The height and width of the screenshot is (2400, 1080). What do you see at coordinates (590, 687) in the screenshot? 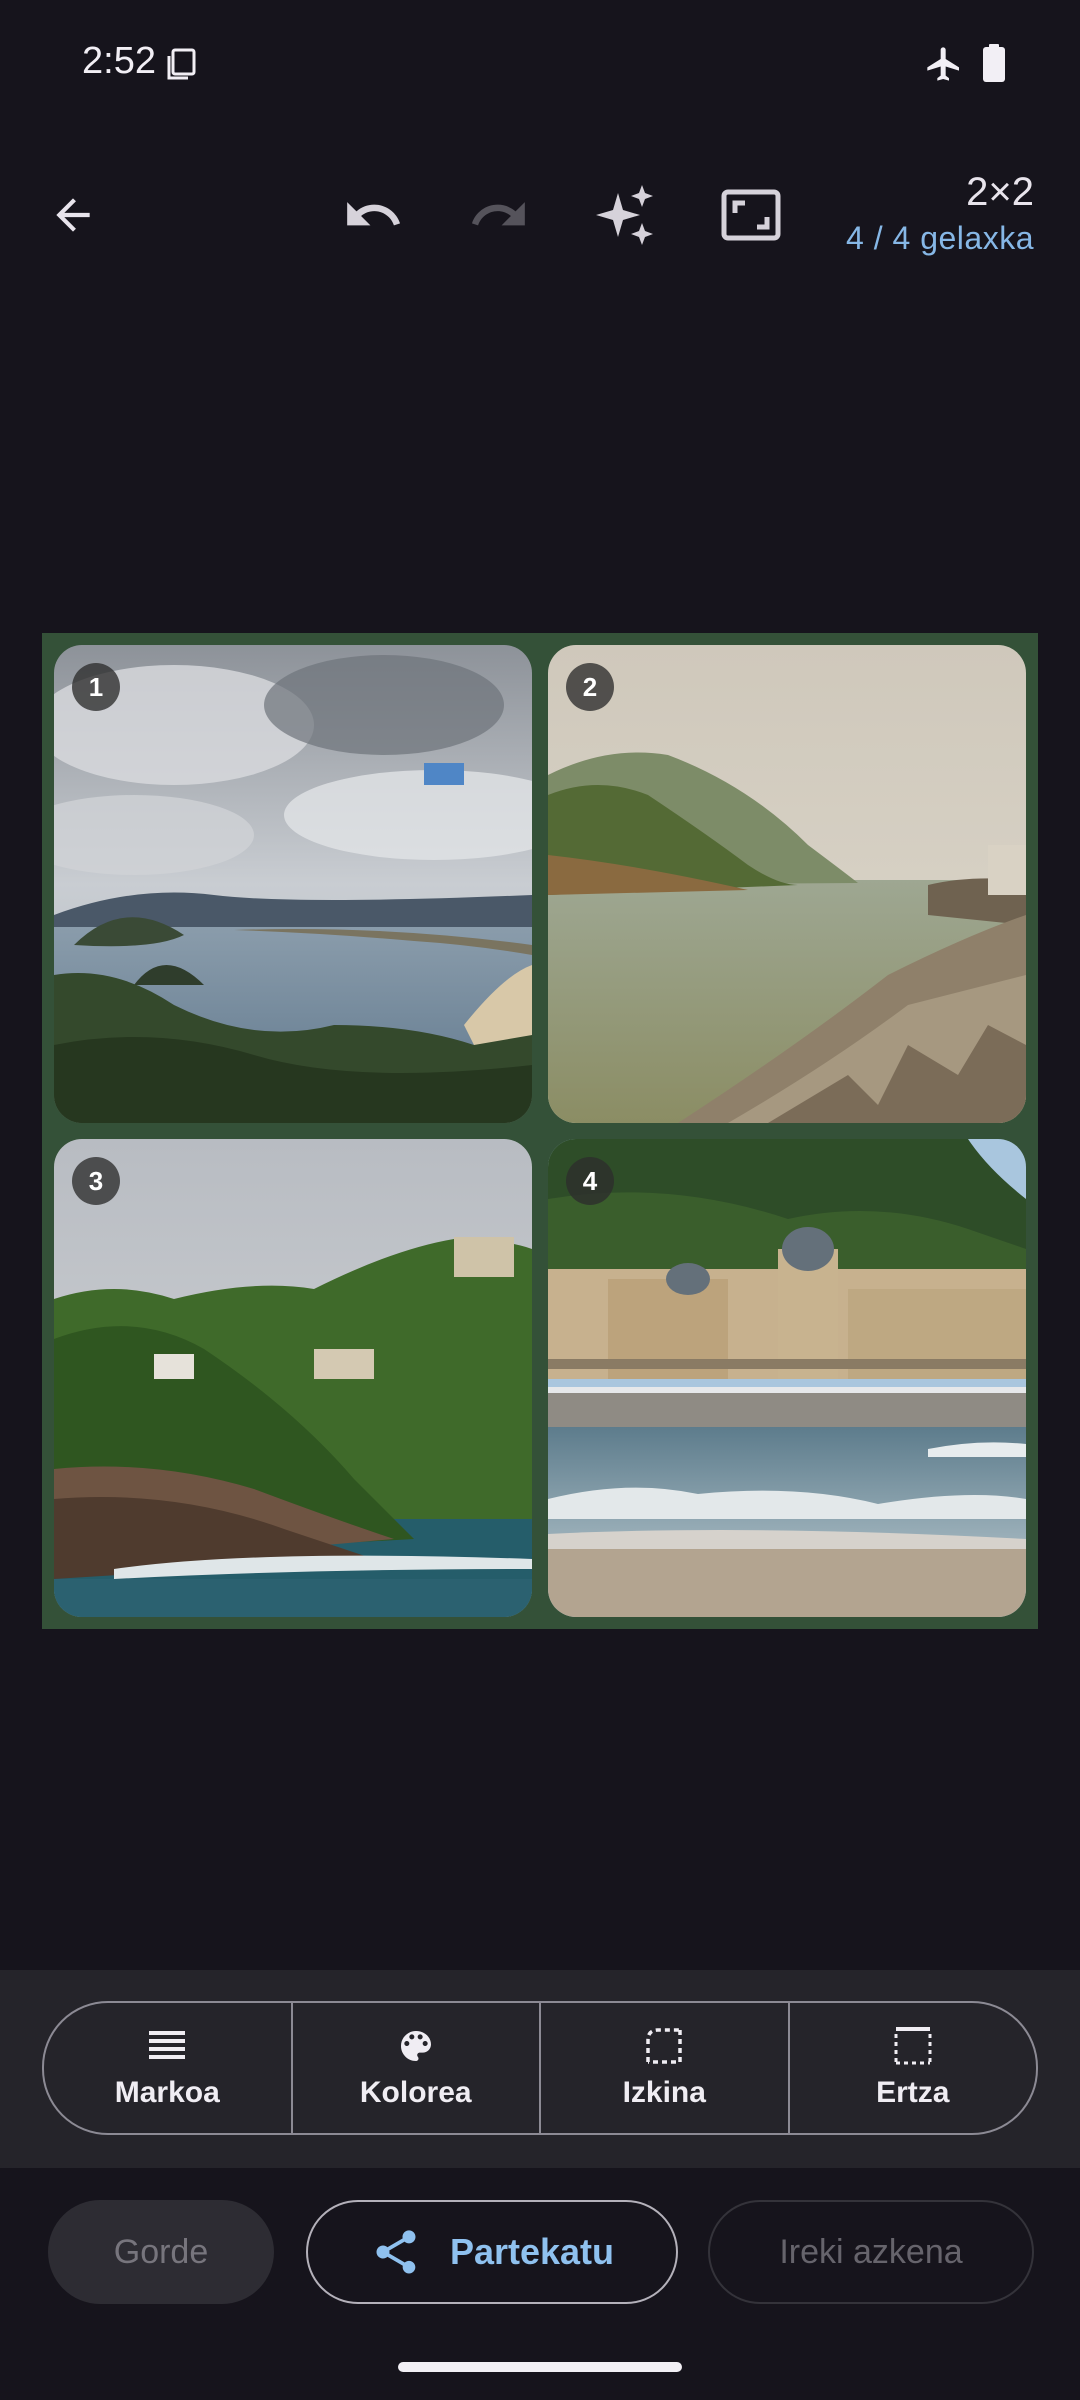
I see `cell-number-badge: 2` at bounding box center [590, 687].